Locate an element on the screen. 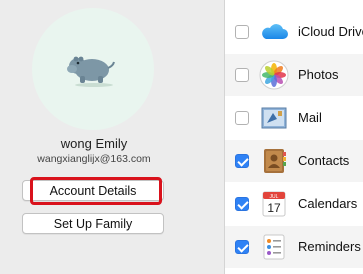 The height and width of the screenshot is (274, 363). photos-icon is located at coordinates (274, 75).